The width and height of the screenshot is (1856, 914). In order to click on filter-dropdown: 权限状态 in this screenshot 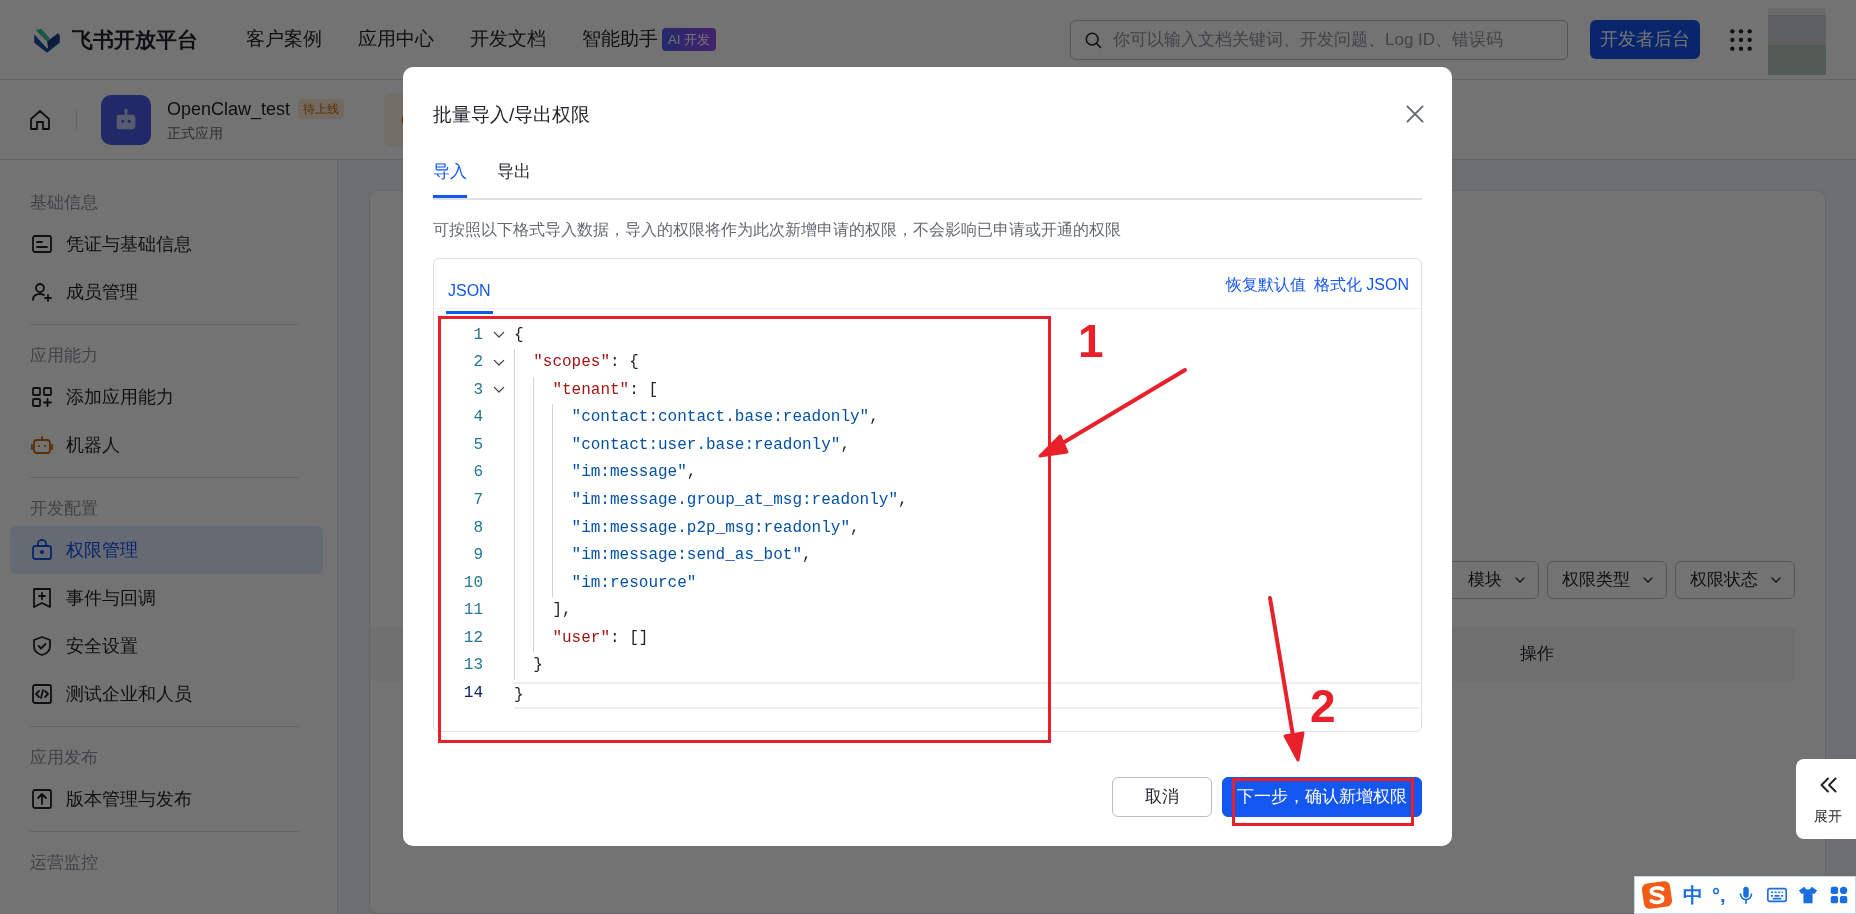, I will do `click(1735, 580)`.